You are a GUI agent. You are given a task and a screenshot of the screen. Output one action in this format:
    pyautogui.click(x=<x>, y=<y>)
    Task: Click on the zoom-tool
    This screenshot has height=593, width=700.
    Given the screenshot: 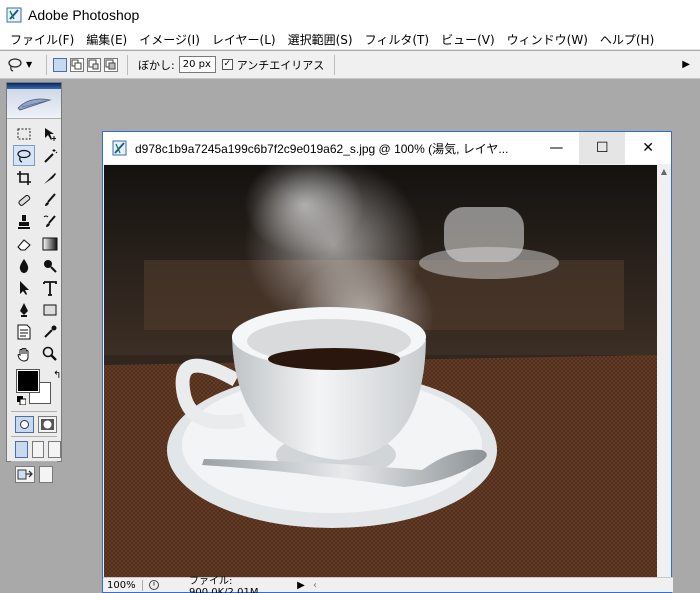 What is the action you would take?
    pyautogui.click(x=50, y=353)
    